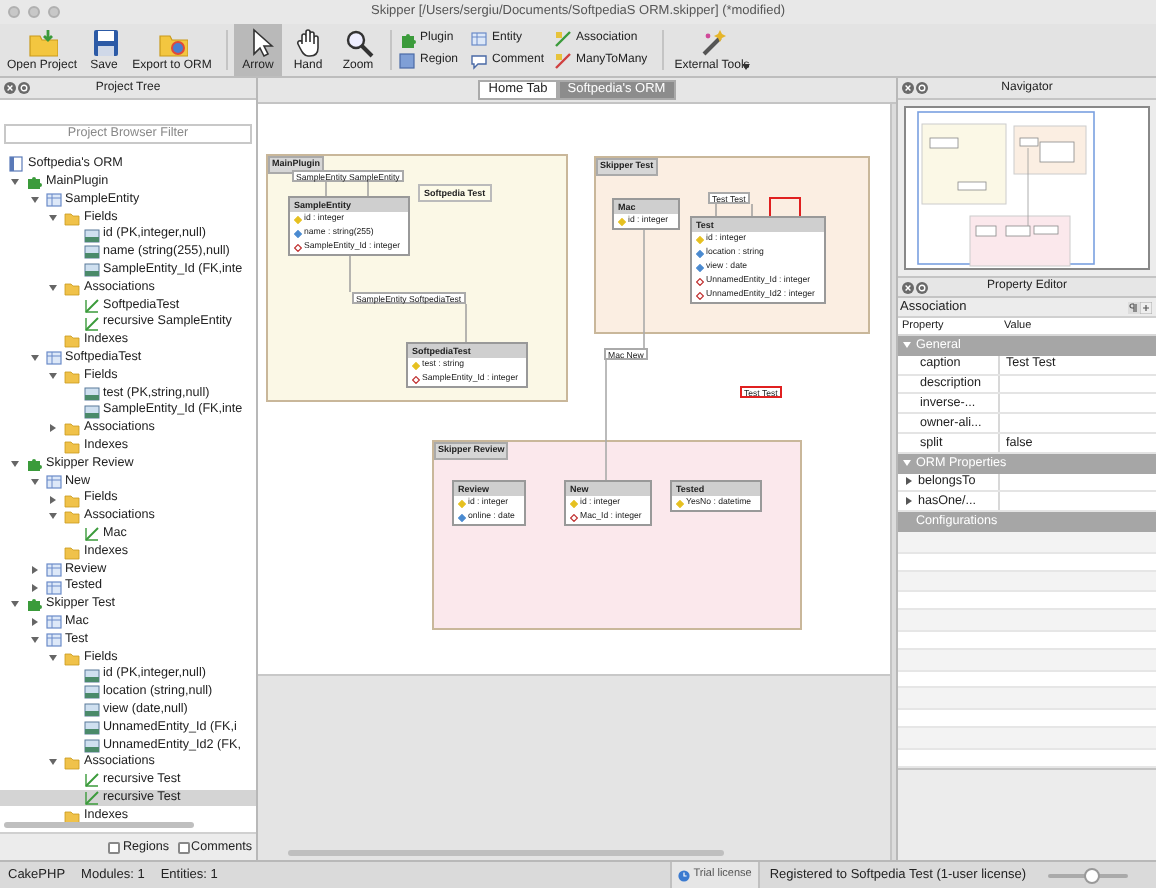 This screenshot has height=888, width=1156. What do you see at coordinates (407, 61) in the screenshot?
I see `square-icon` at bounding box center [407, 61].